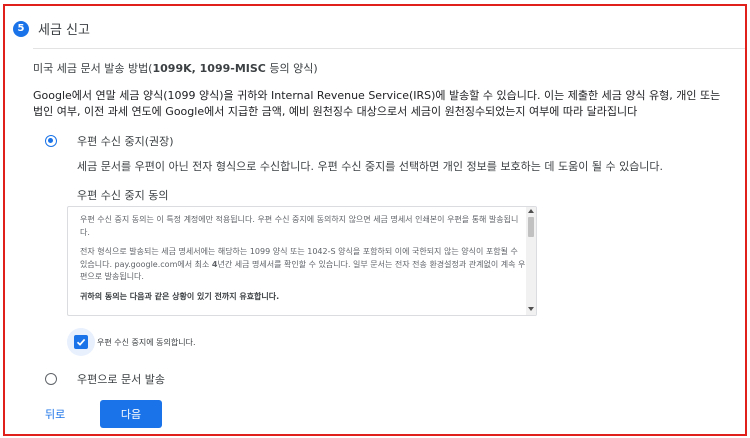 The height and width of the screenshot is (438, 750). What do you see at coordinates (131, 414) in the screenshot?
I see `next-button: 다음` at bounding box center [131, 414].